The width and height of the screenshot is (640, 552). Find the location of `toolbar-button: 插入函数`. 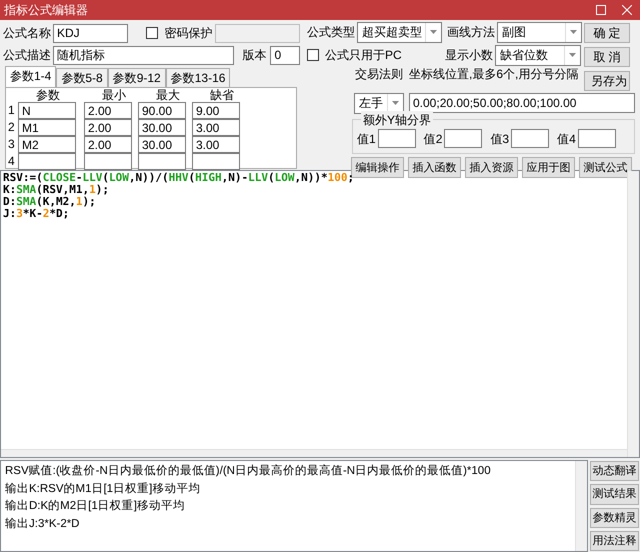

toolbar-button: 插入函数 is located at coordinates (434, 167).